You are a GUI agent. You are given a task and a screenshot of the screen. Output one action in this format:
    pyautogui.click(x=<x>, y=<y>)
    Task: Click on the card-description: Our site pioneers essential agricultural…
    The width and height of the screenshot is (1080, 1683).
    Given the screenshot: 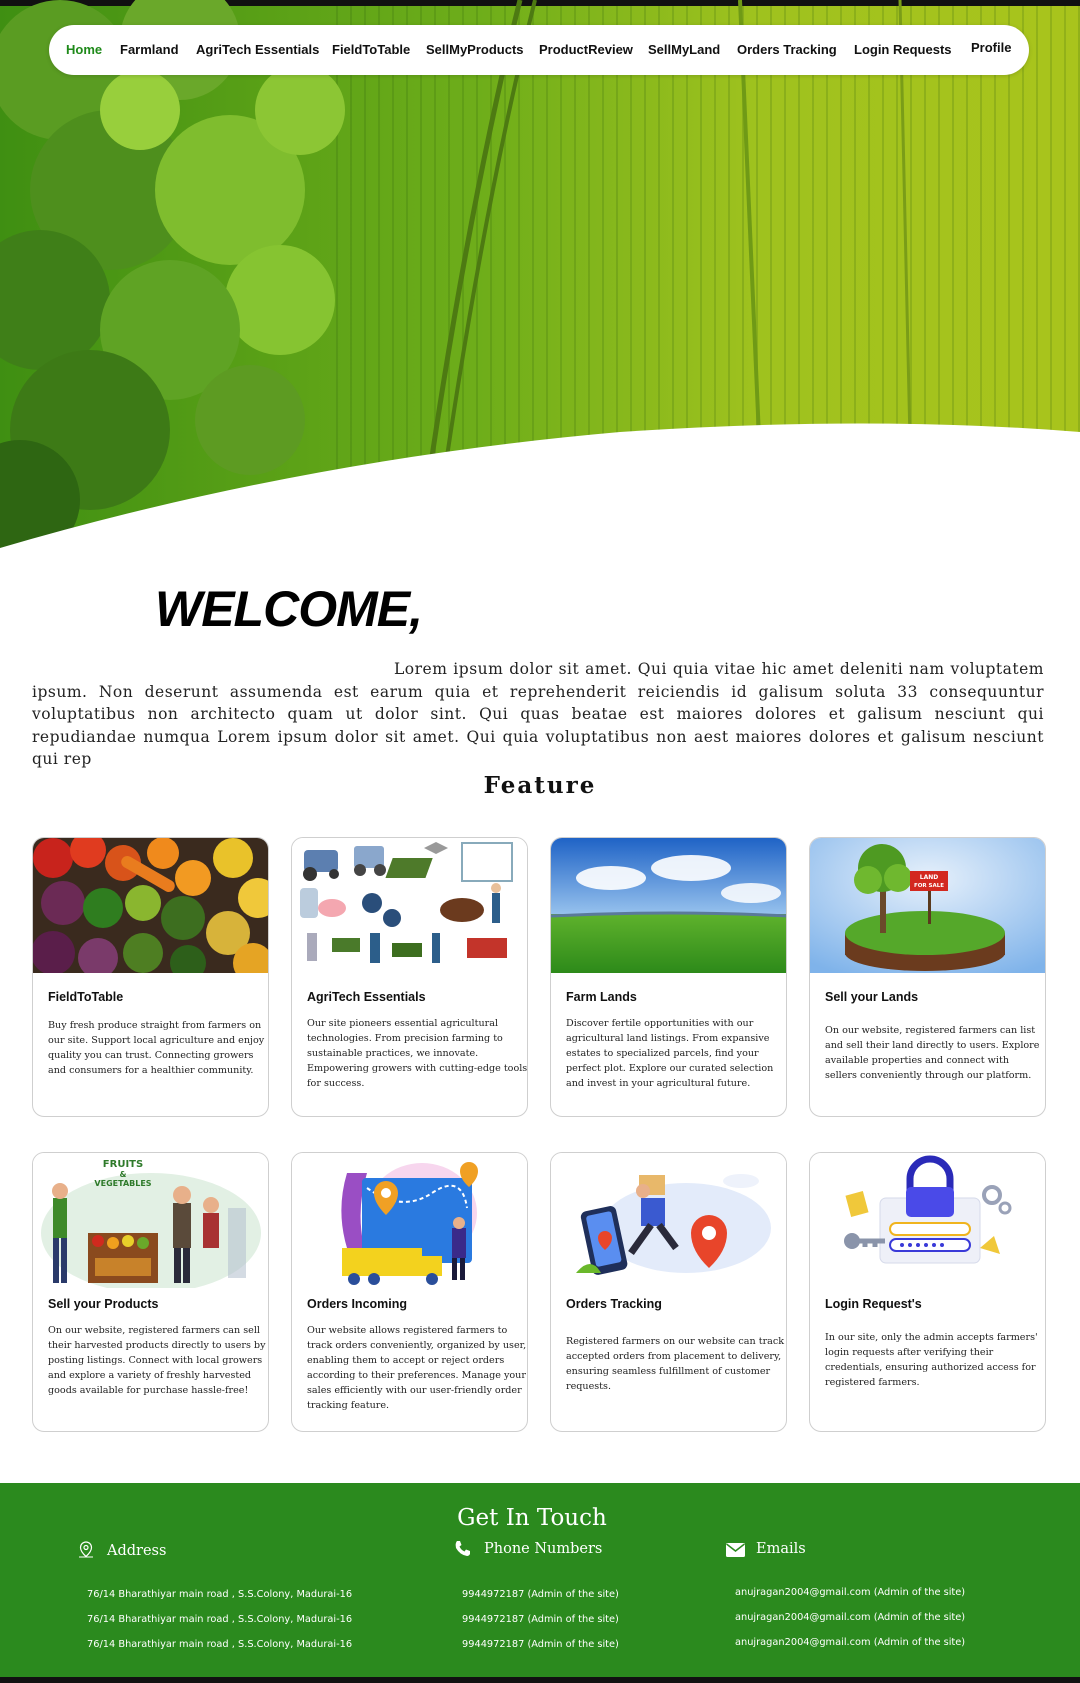 What is the action you would take?
    pyautogui.click(x=417, y=1053)
    